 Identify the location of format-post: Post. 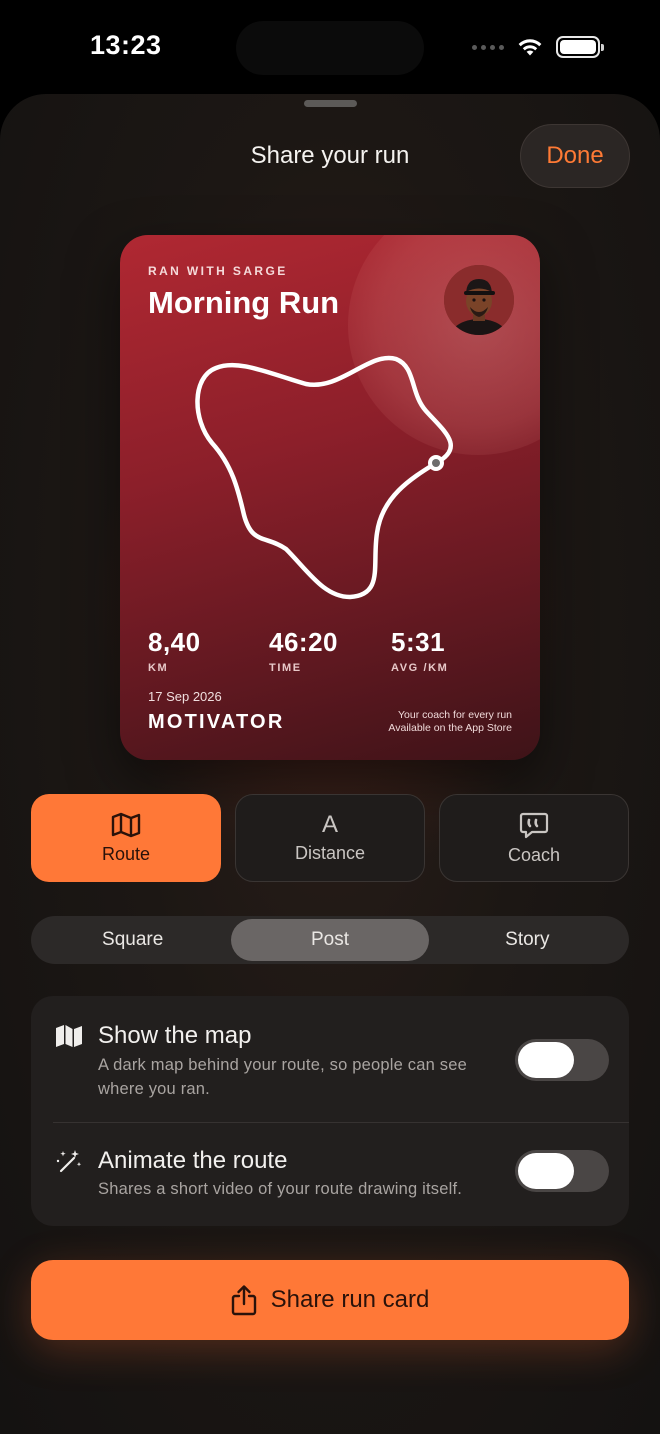
(330, 940).